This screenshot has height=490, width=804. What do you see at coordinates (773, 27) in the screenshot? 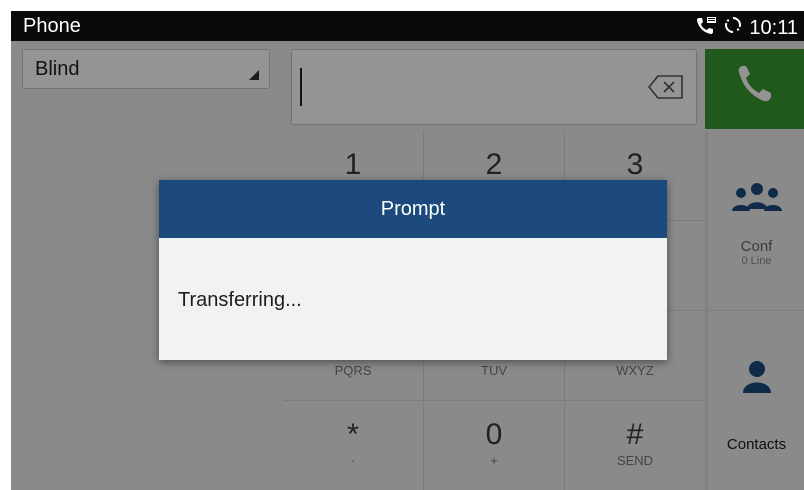
I see `clock: 10:11` at bounding box center [773, 27].